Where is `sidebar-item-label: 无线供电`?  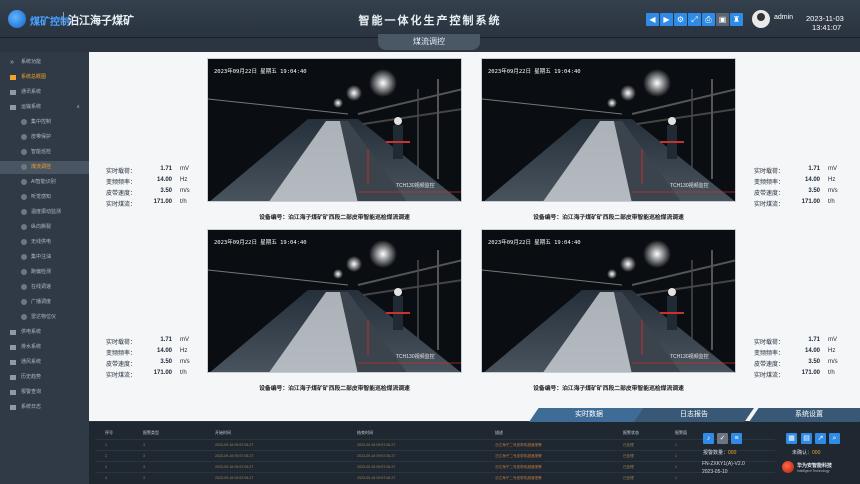 sidebar-item-label: 无线供电 is located at coordinates (41, 242).